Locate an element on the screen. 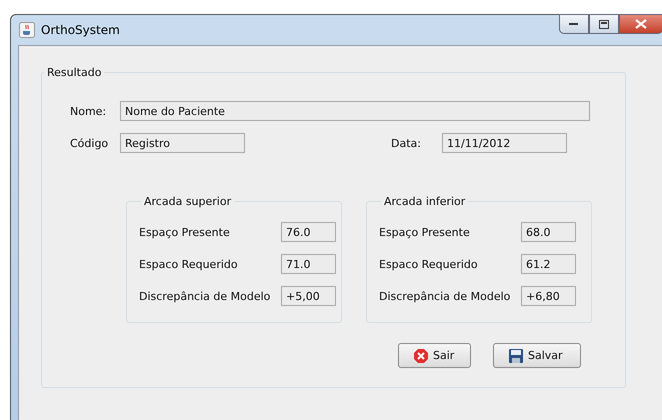 The image size is (662, 420). name-label: Nome: is located at coordinates (89, 111).